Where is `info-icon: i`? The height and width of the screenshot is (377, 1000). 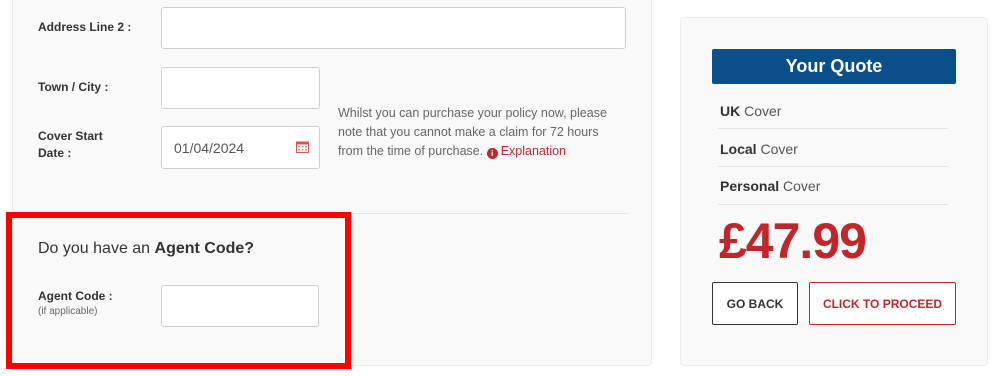 info-icon: i is located at coordinates (492, 153).